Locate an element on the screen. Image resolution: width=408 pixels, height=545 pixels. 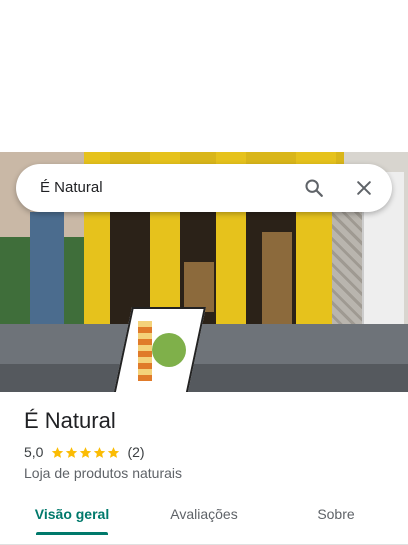
search-icon is located at coordinates (314, 188).